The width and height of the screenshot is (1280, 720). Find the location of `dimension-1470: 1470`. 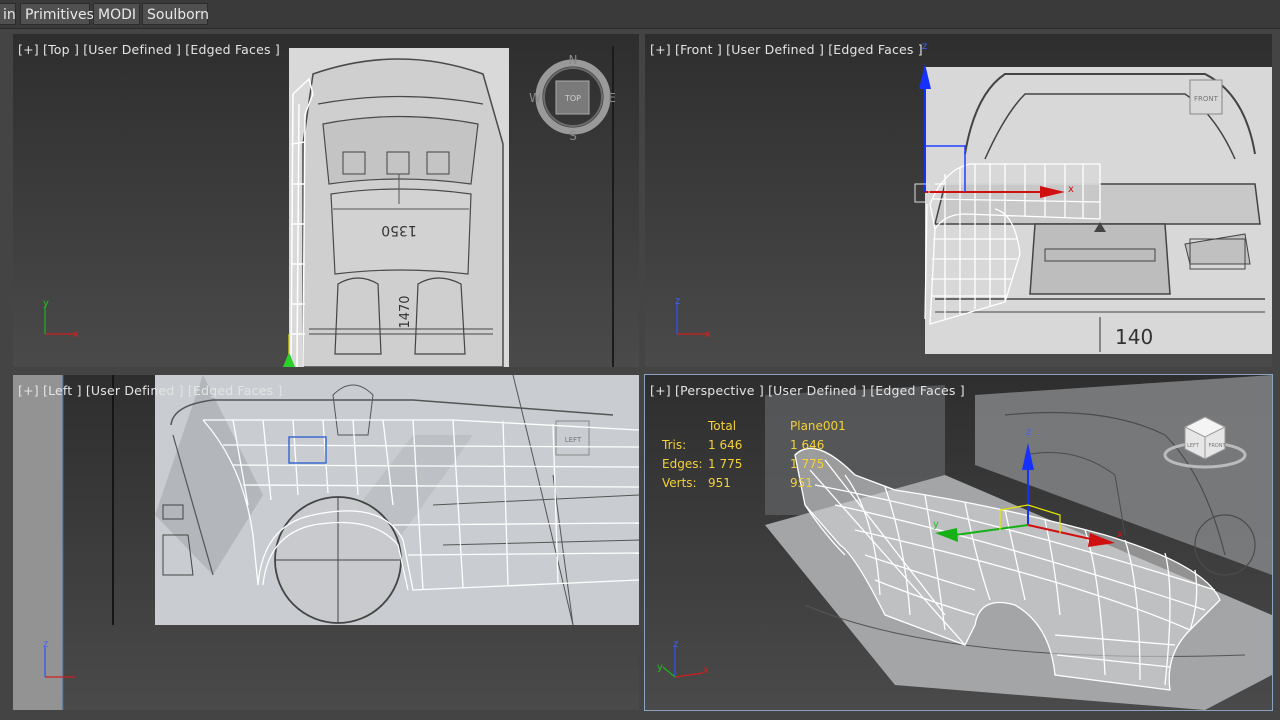

dimension-1470: 1470 is located at coordinates (405, 311).